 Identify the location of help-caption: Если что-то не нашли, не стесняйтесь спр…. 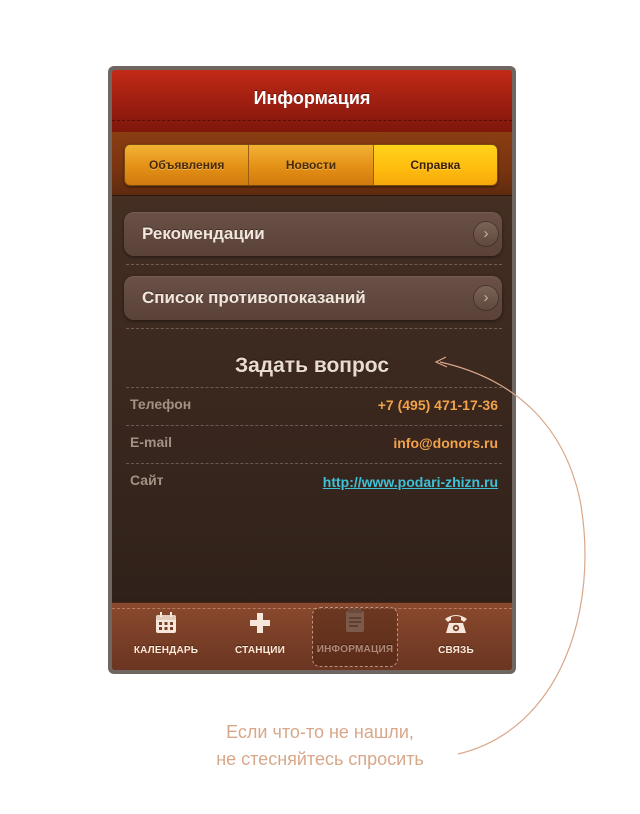
(320, 746).